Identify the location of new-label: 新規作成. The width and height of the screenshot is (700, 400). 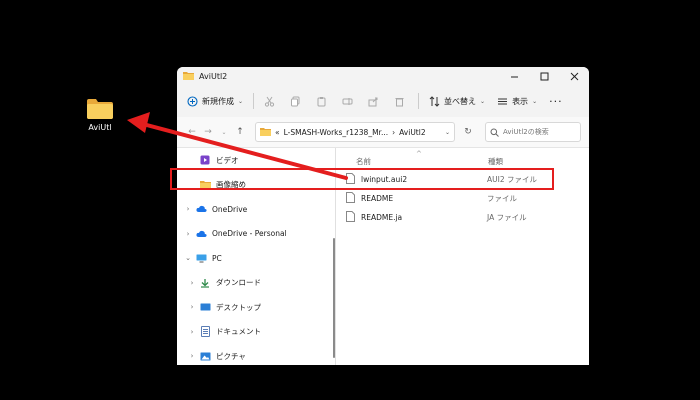
(218, 101).